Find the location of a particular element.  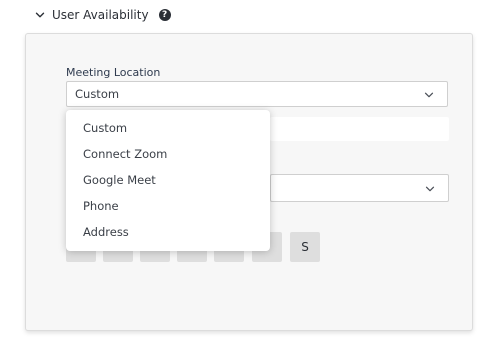

dropdown-option-address: Address is located at coordinates (106, 232).